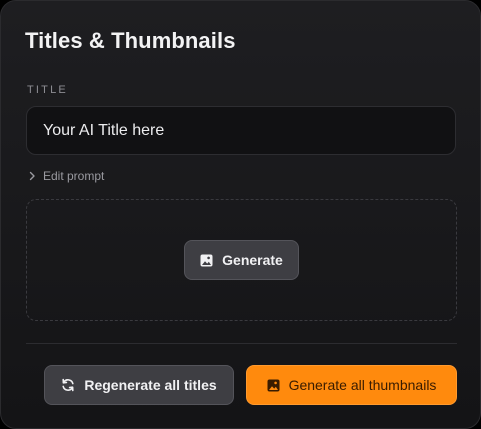 The width and height of the screenshot is (481, 429). I want to click on title-field-label: TITLE, so click(47, 90).